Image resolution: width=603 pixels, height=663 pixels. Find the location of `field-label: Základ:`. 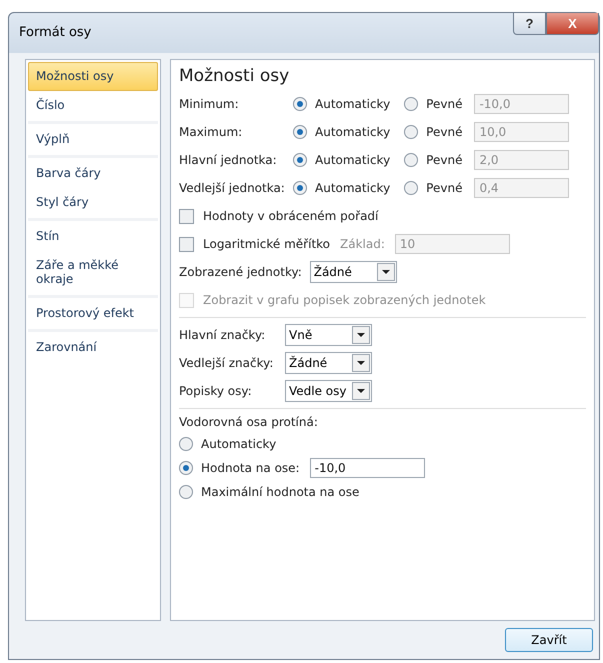

field-label: Základ: is located at coordinates (362, 244).